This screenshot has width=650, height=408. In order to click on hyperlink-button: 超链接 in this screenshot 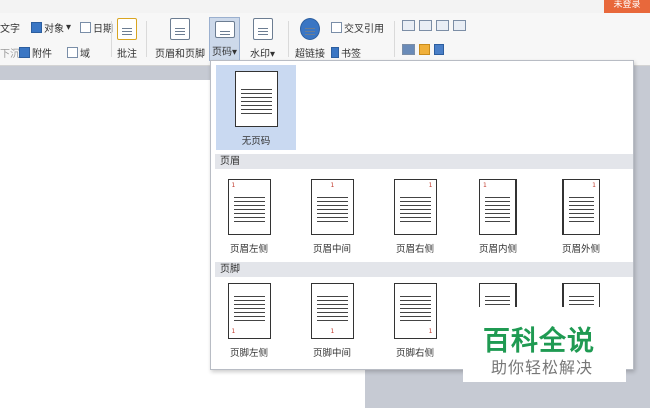, I will do `click(310, 39)`.